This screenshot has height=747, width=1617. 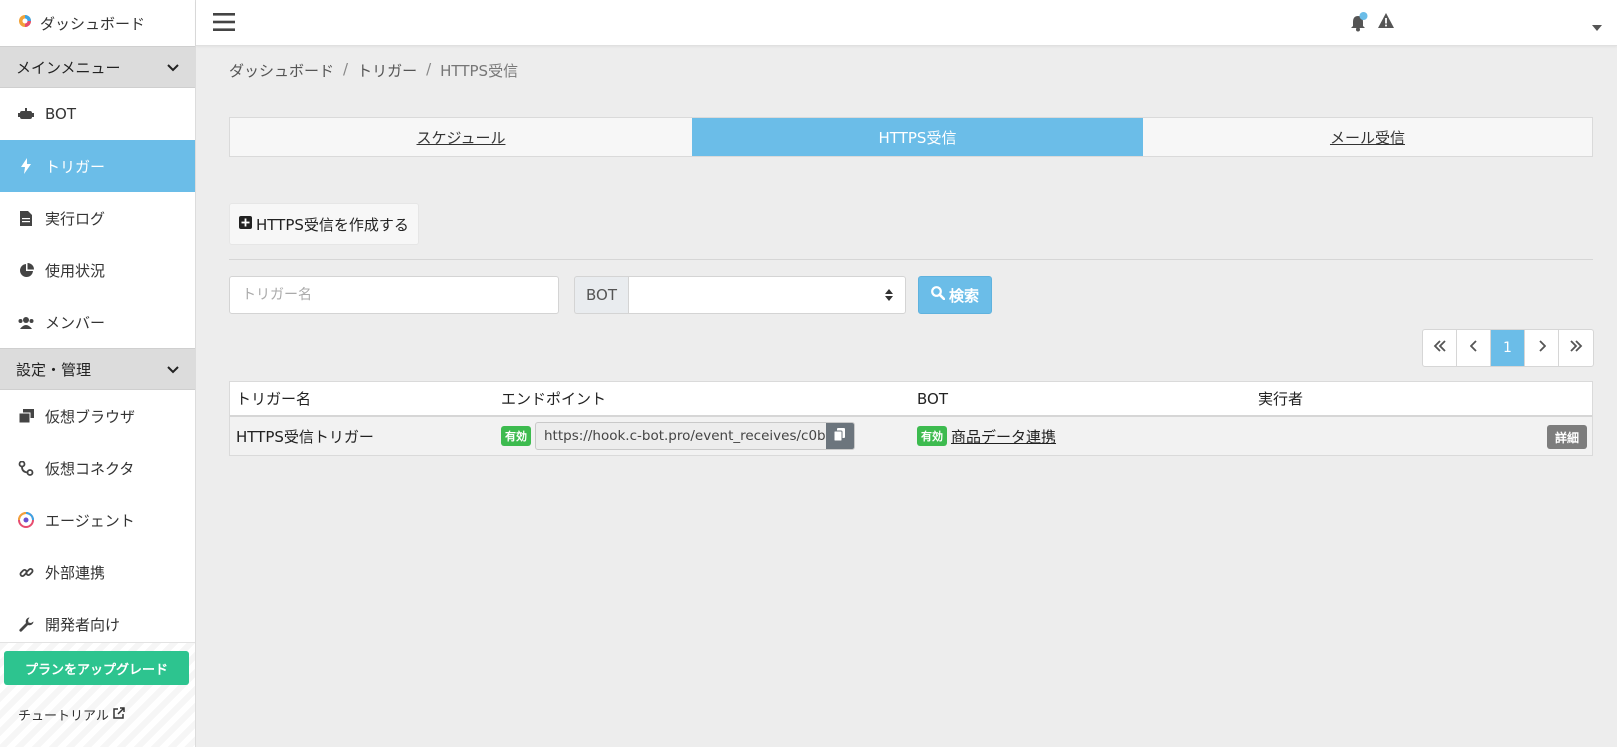 What do you see at coordinates (332, 224) in the screenshot?
I see `create-button-label: HTTPS受信を作成する` at bounding box center [332, 224].